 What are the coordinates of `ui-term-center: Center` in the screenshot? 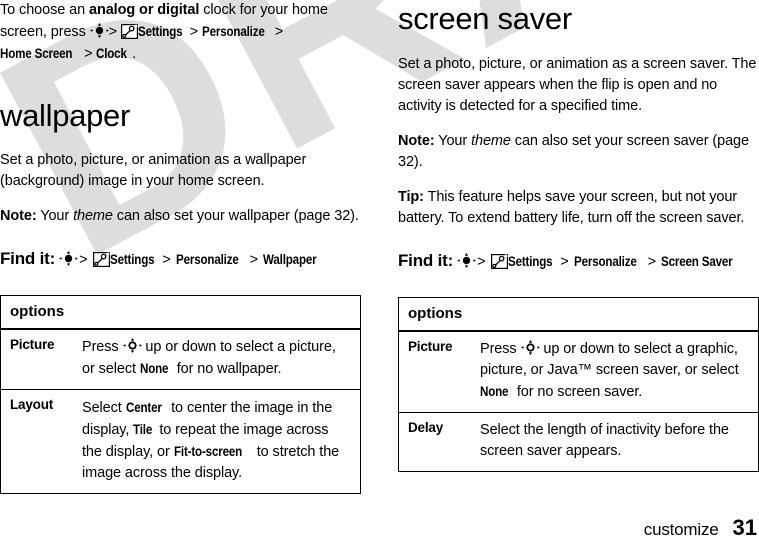 It's located at (143, 407).